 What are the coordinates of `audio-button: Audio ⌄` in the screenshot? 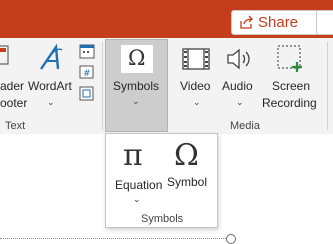 It's located at (239, 78).